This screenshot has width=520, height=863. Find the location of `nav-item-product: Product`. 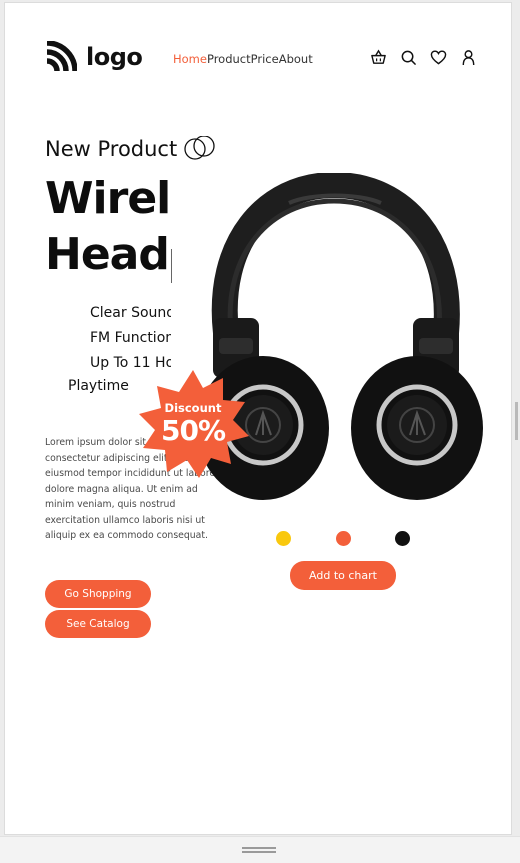

nav-item-product: Product is located at coordinates (229, 59).